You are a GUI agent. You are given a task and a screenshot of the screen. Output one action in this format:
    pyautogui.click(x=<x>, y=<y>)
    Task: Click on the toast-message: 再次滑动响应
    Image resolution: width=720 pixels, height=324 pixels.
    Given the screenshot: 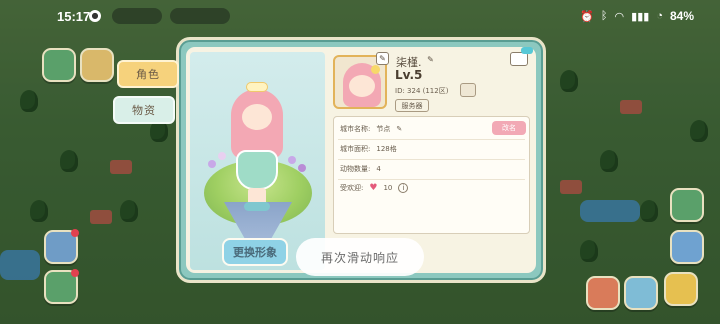 What is the action you would take?
    pyautogui.click(x=360, y=257)
    